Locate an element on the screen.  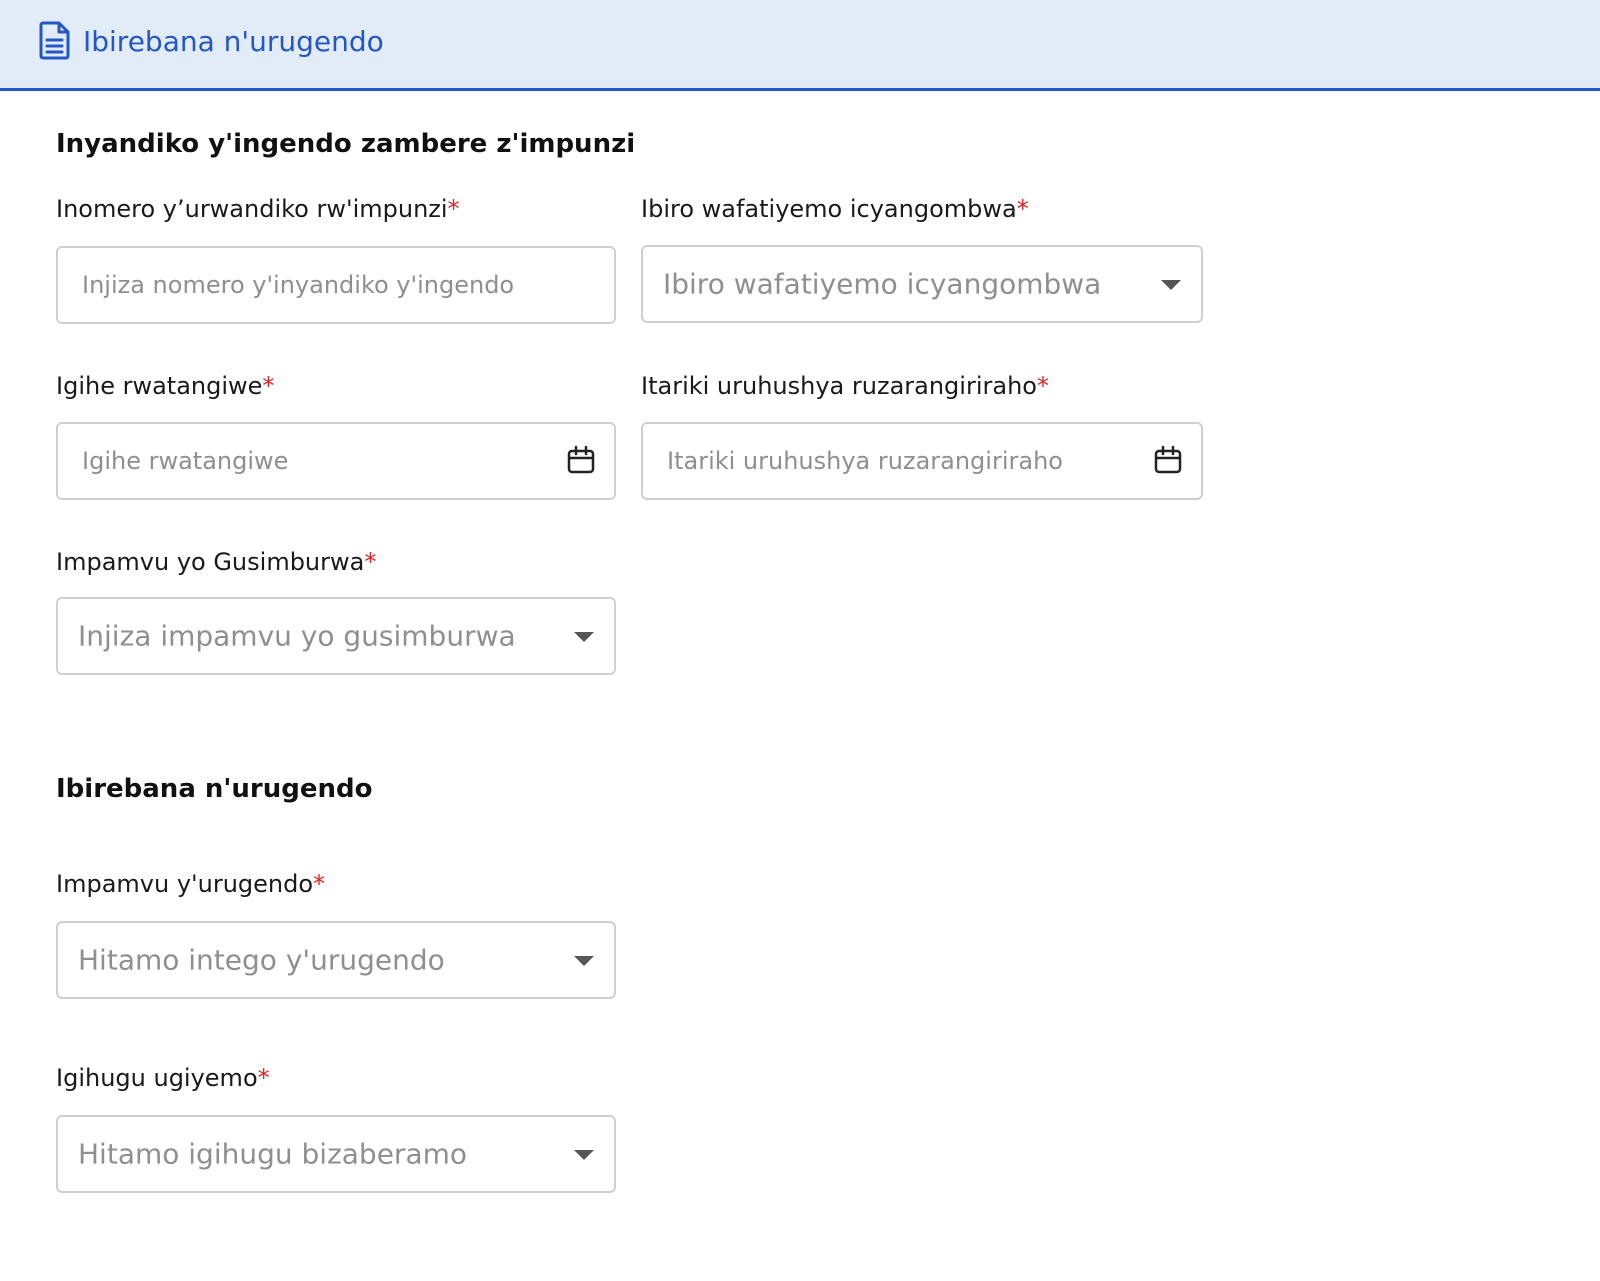
refugee-number-input: Injiza nomero y'inyandiko y'ingendo is located at coordinates (336, 285).